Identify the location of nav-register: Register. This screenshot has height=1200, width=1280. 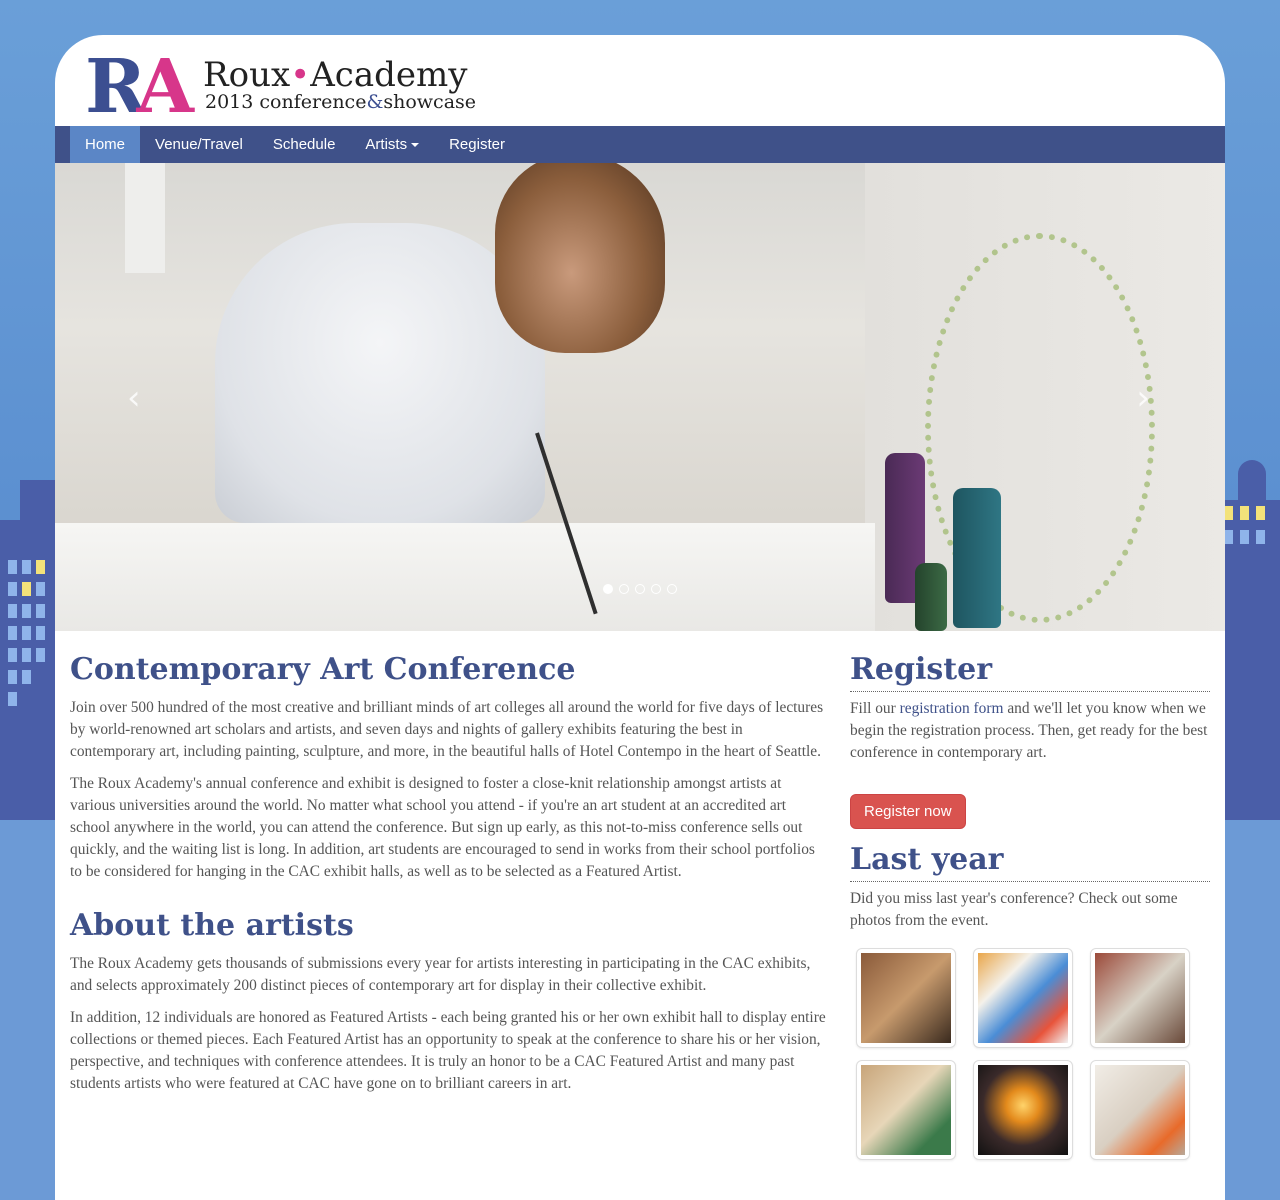
(477, 144).